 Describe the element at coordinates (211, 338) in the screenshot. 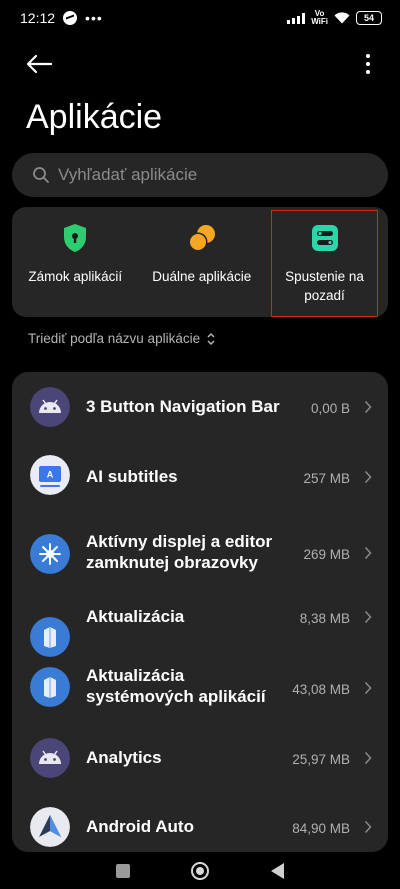

I see `sort-chevron-icon` at that location.